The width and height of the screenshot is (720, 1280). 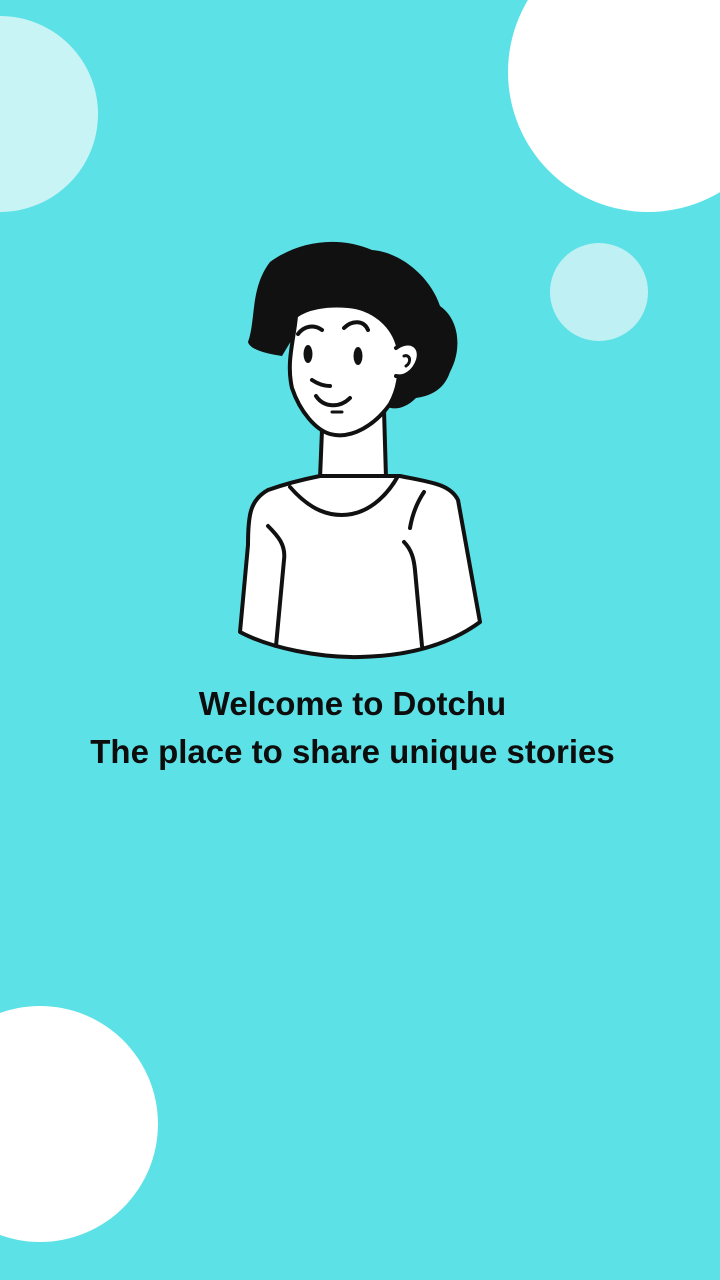 I want to click on person-illustration-icon, so click(x=360, y=450).